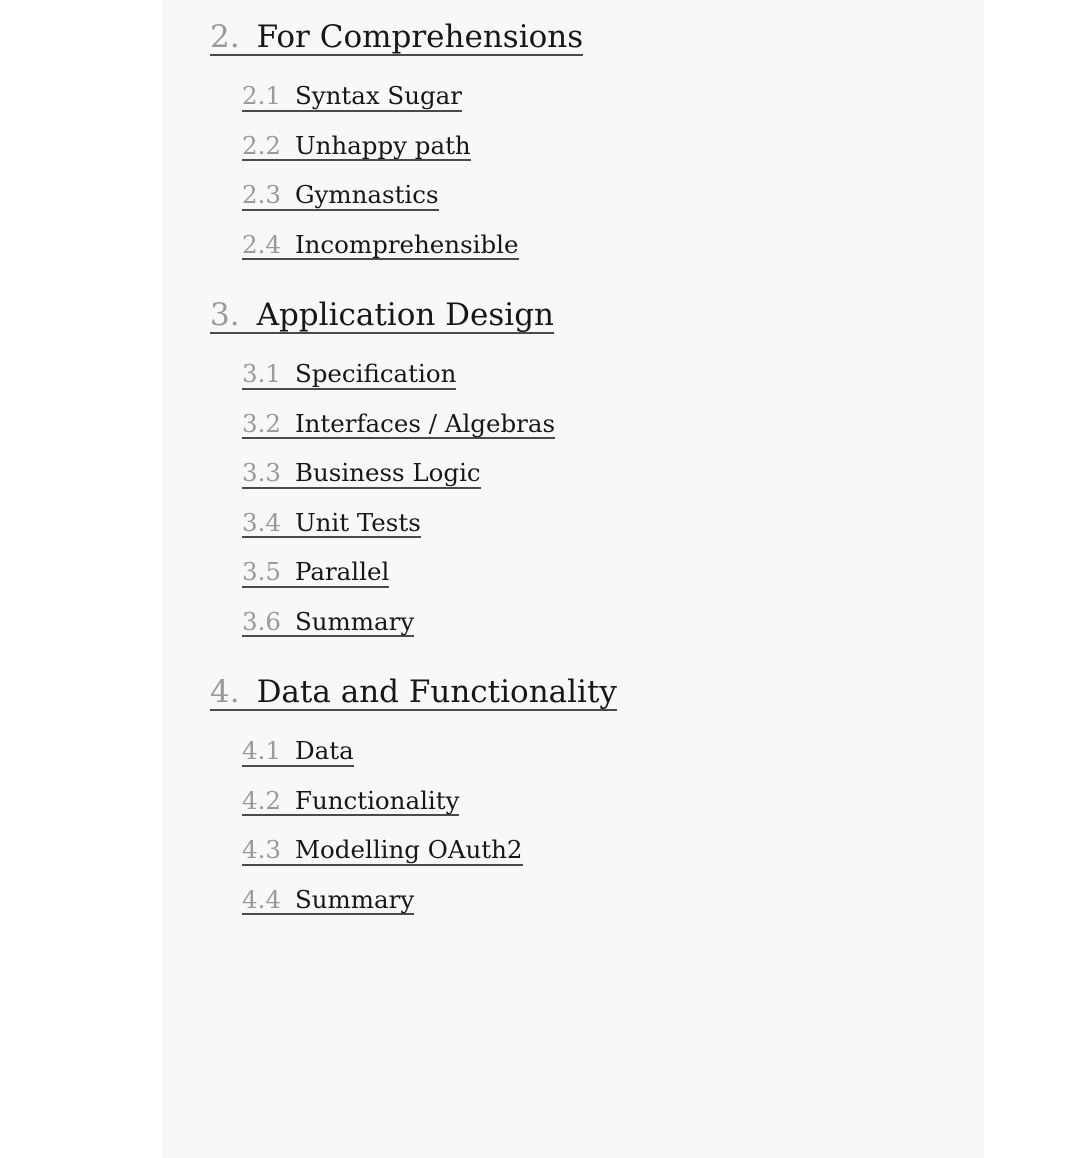 This screenshot has height=1158, width=1078. I want to click on toc-entry-underline: 3.3 Business Logic, so click(361, 473).